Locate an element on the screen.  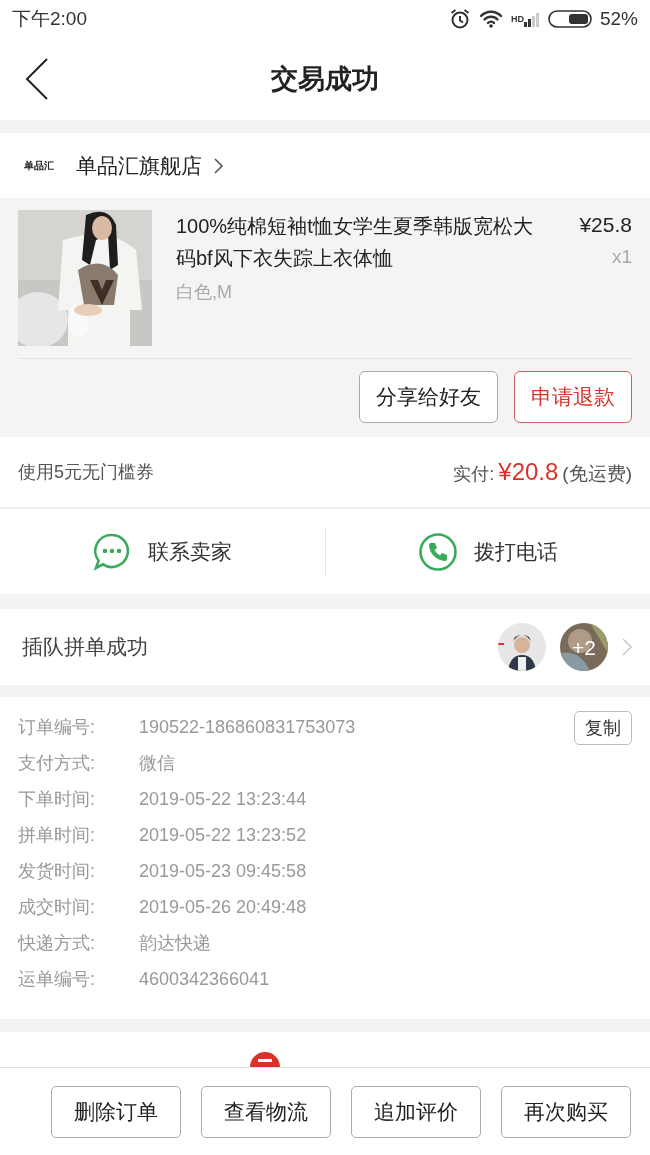
paid-amount: ¥20.8 is located at coordinates (528, 471).